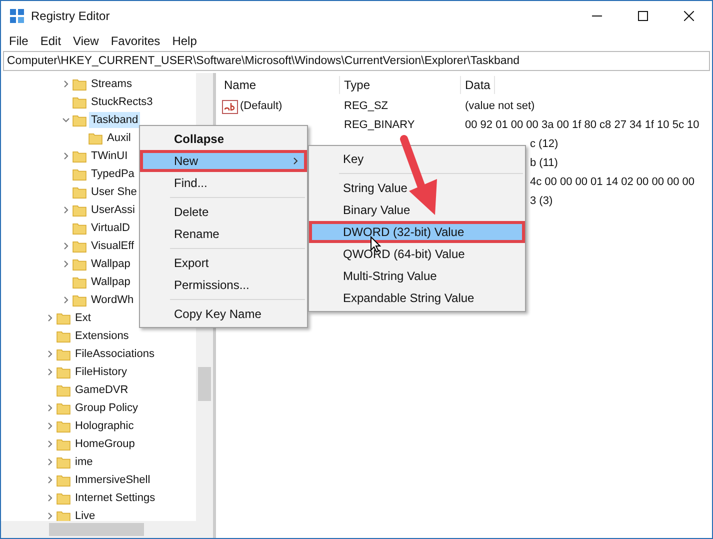 This screenshot has width=713, height=539. Describe the element at coordinates (582, 126) in the screenshot. I see `value-data: 00 92 01 00 00 3a 00 1f 80 c8 27 34 1f 10 5c 10` at that location.